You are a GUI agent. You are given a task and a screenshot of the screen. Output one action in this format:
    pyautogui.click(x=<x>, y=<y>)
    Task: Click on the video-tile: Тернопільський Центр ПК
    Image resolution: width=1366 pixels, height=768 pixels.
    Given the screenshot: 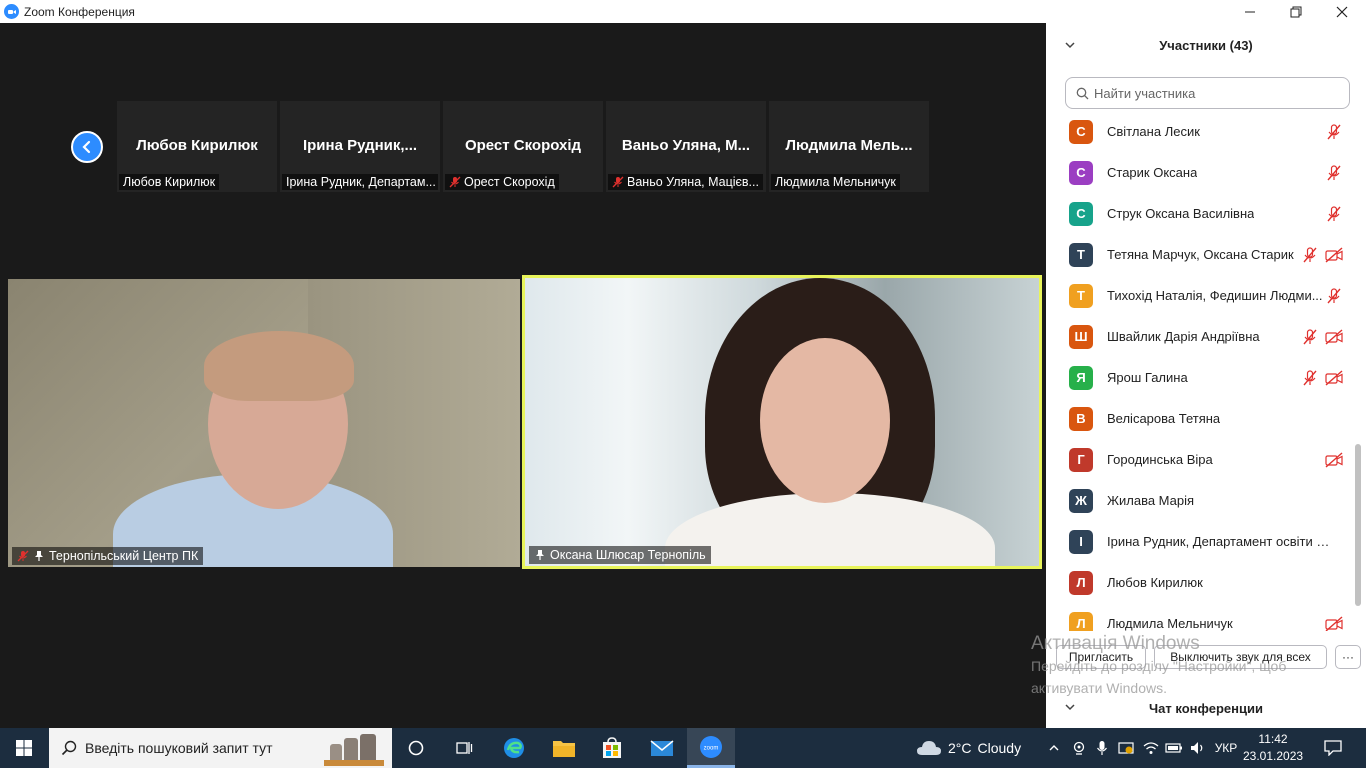 What is the action you would take?
    pyautogui.click(x=264, y=423)
    